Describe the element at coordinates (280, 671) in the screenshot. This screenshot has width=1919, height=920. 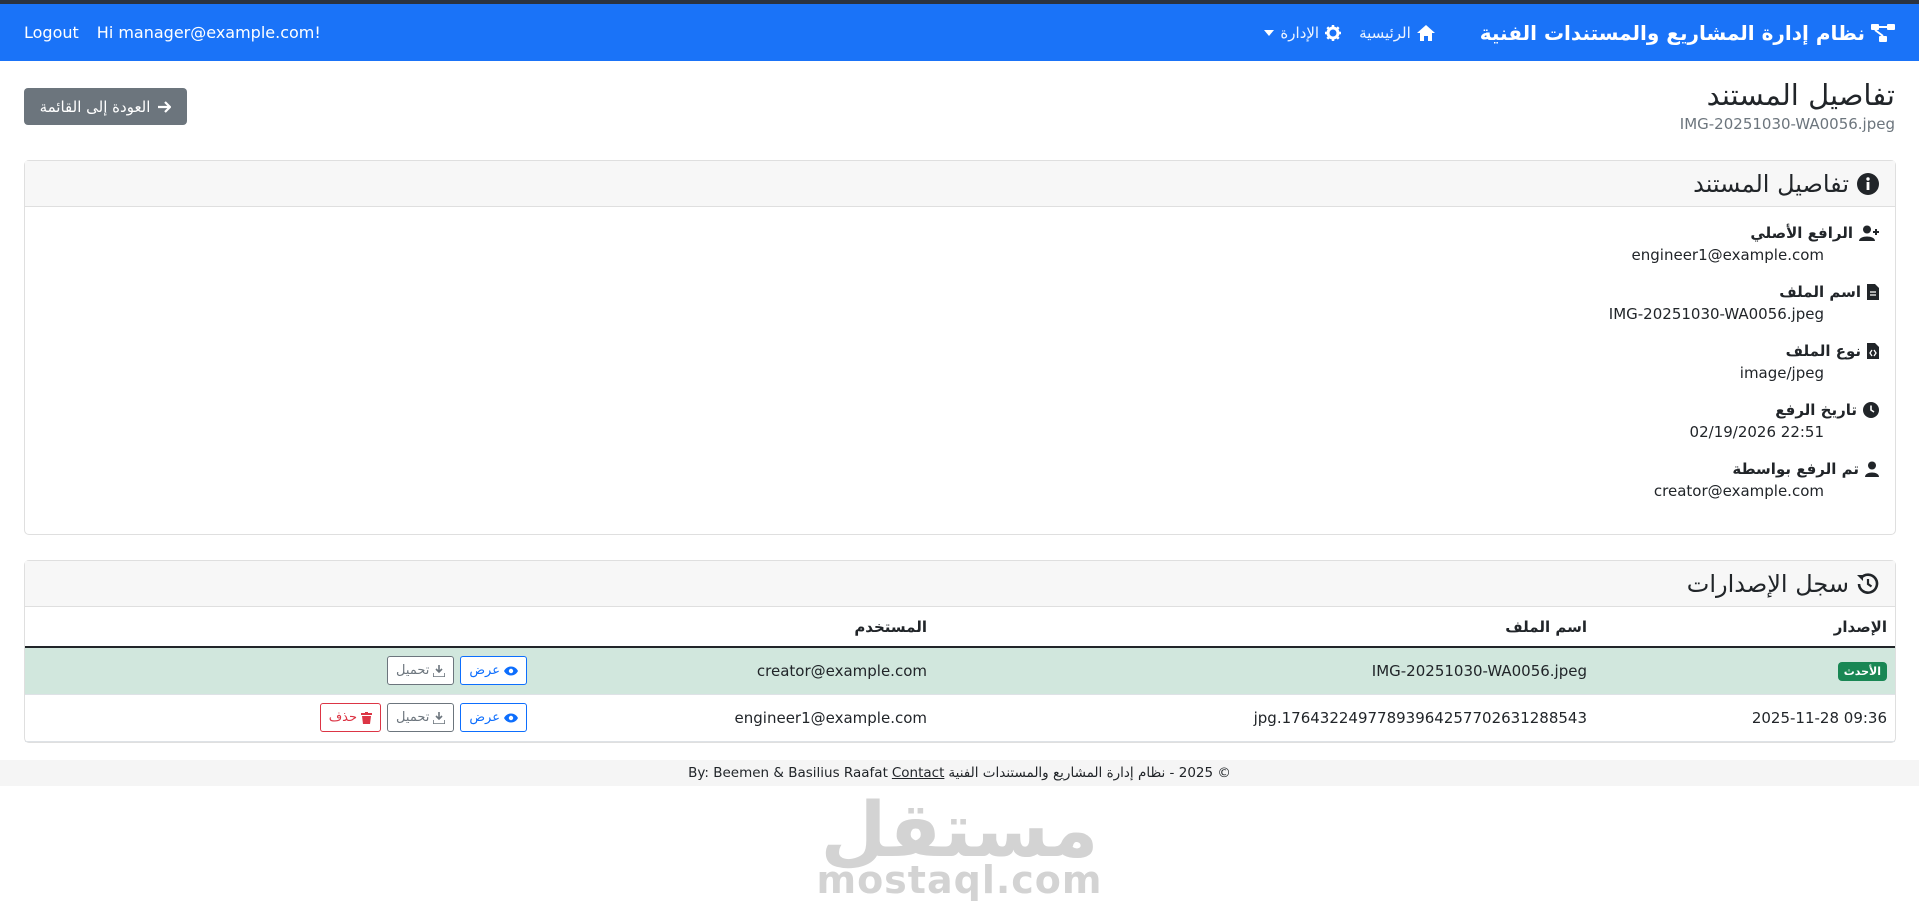
I see `cell-actions: عرض تحميل` at that location.